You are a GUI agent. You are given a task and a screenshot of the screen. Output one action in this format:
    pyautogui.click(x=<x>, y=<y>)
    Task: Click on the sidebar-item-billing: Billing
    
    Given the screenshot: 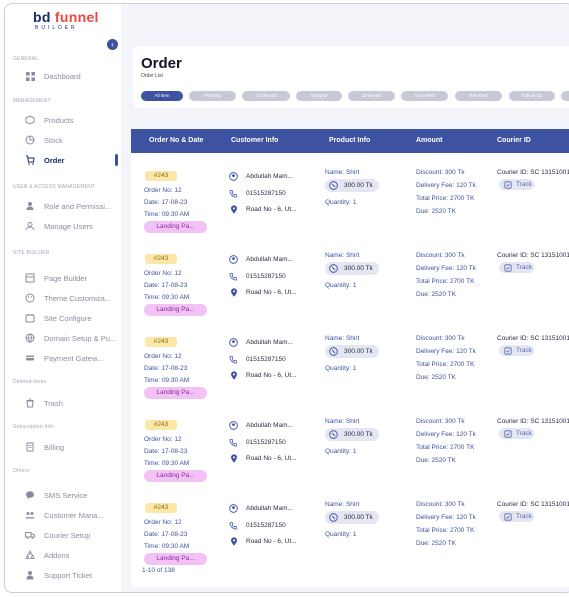 What is the action you would take?
    pyautogui.click(x=44, y=447)
    